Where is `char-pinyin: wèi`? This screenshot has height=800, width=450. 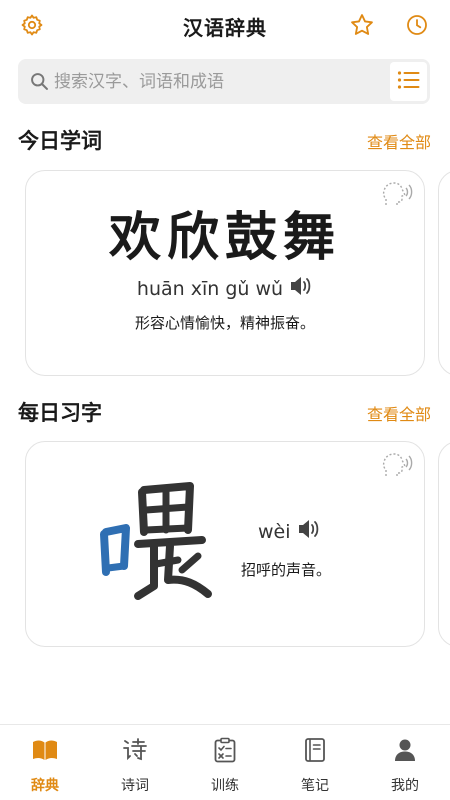 char-pinyin: wèi is located at coordinates (274, 531).